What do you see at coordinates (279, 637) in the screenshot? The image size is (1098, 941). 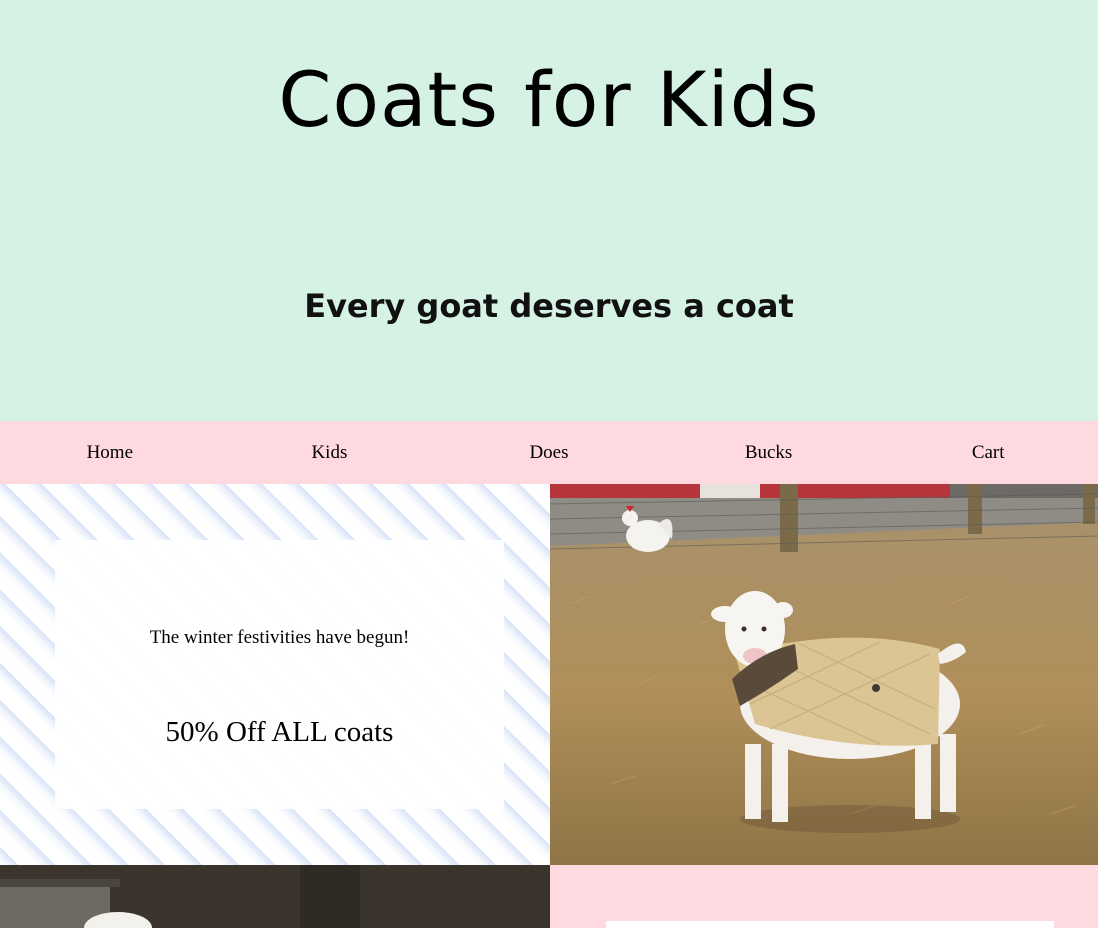 I see `promo-announcement: The winter festivities have begun!` at bounding box center [279, 637].